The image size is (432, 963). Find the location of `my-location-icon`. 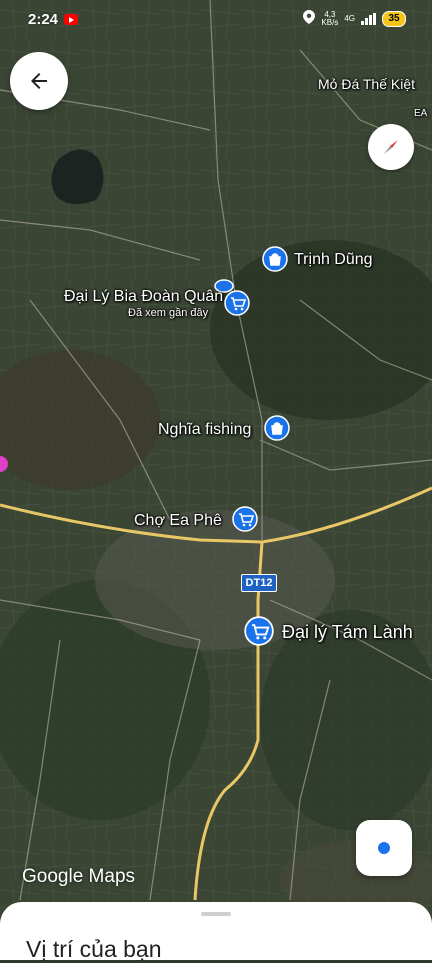

my-location-icon is located at coordinates (384, 848).